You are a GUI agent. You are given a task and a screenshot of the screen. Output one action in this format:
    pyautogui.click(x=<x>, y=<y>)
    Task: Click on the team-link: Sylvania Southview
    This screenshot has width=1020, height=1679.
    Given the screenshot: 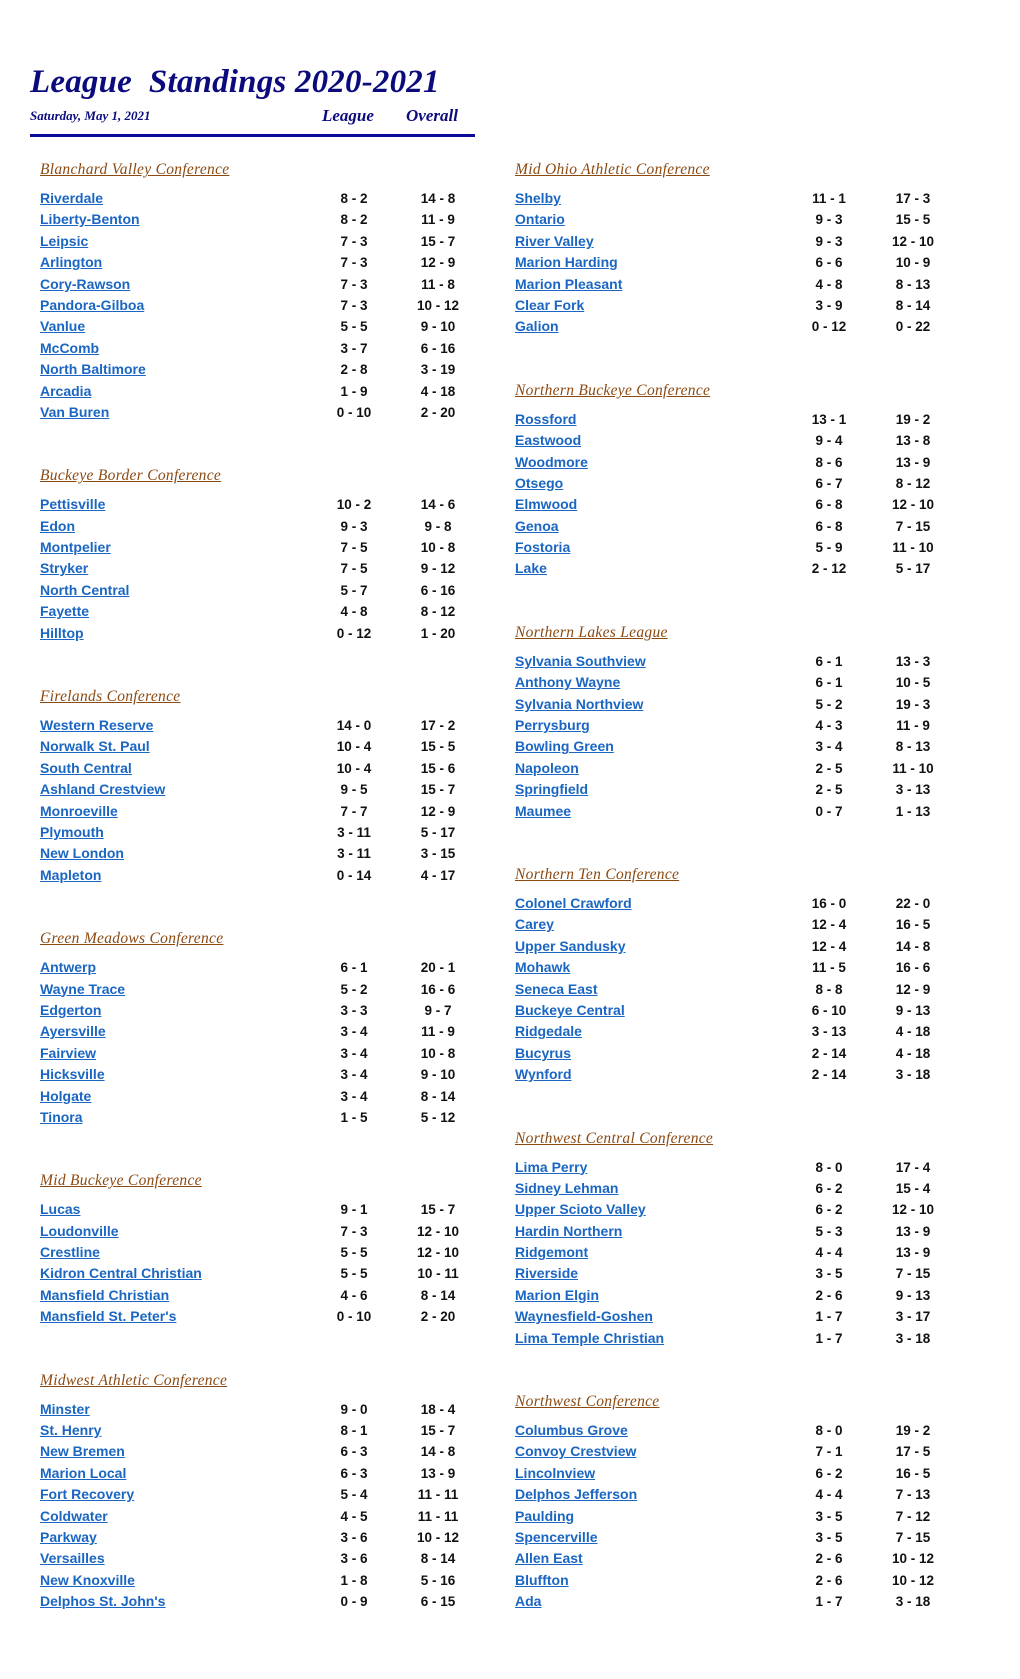 What is the action you would take?
    pyautogui.click(x=580, y=661)
    